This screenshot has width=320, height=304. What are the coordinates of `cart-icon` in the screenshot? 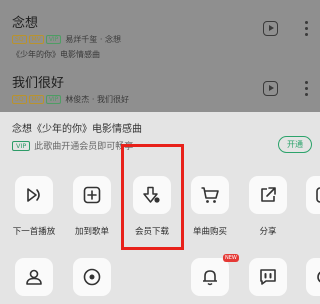 It's located at (210, 195).